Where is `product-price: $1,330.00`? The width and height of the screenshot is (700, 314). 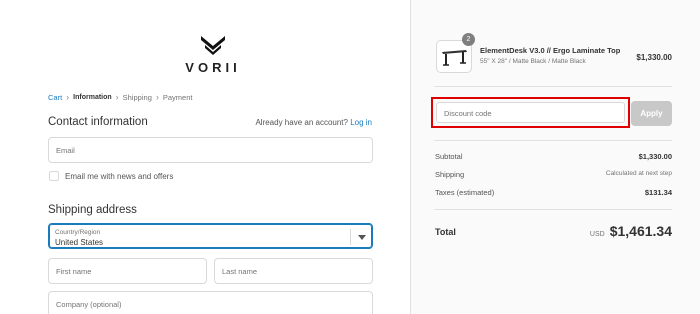
product-price: $1,330.00 is located at coordinates (654, 57).